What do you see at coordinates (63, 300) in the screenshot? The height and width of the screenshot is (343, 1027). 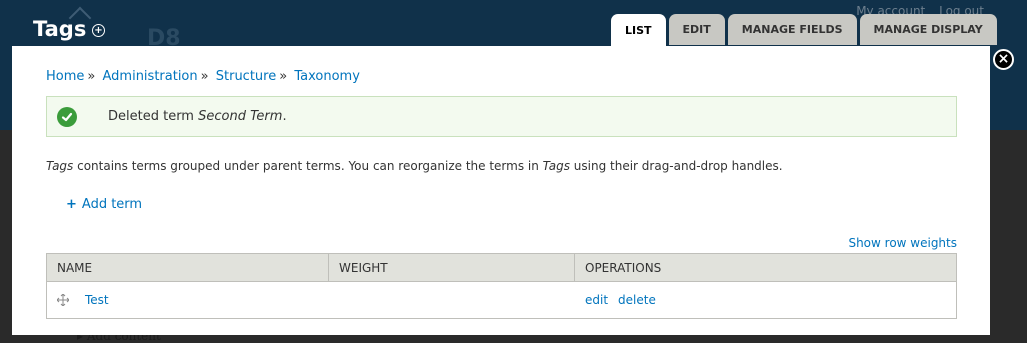 I see `drag-handle-icon` at bounding box center [63, 300].